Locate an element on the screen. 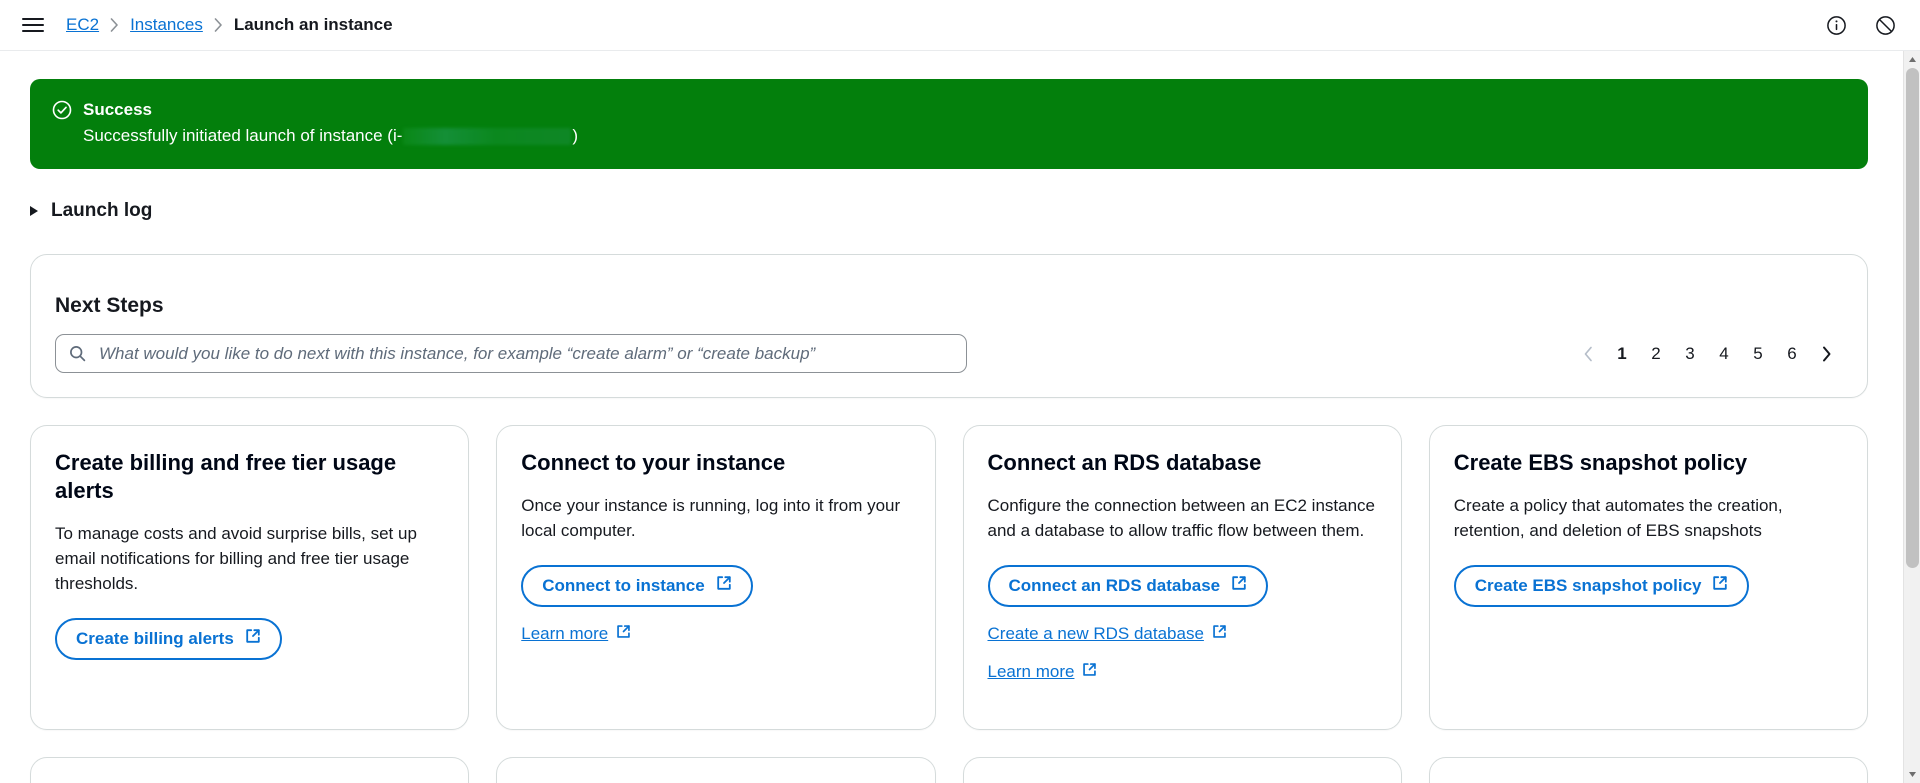  connect-to-instance-button: Connect to instance is located at coordinates (637, 586).